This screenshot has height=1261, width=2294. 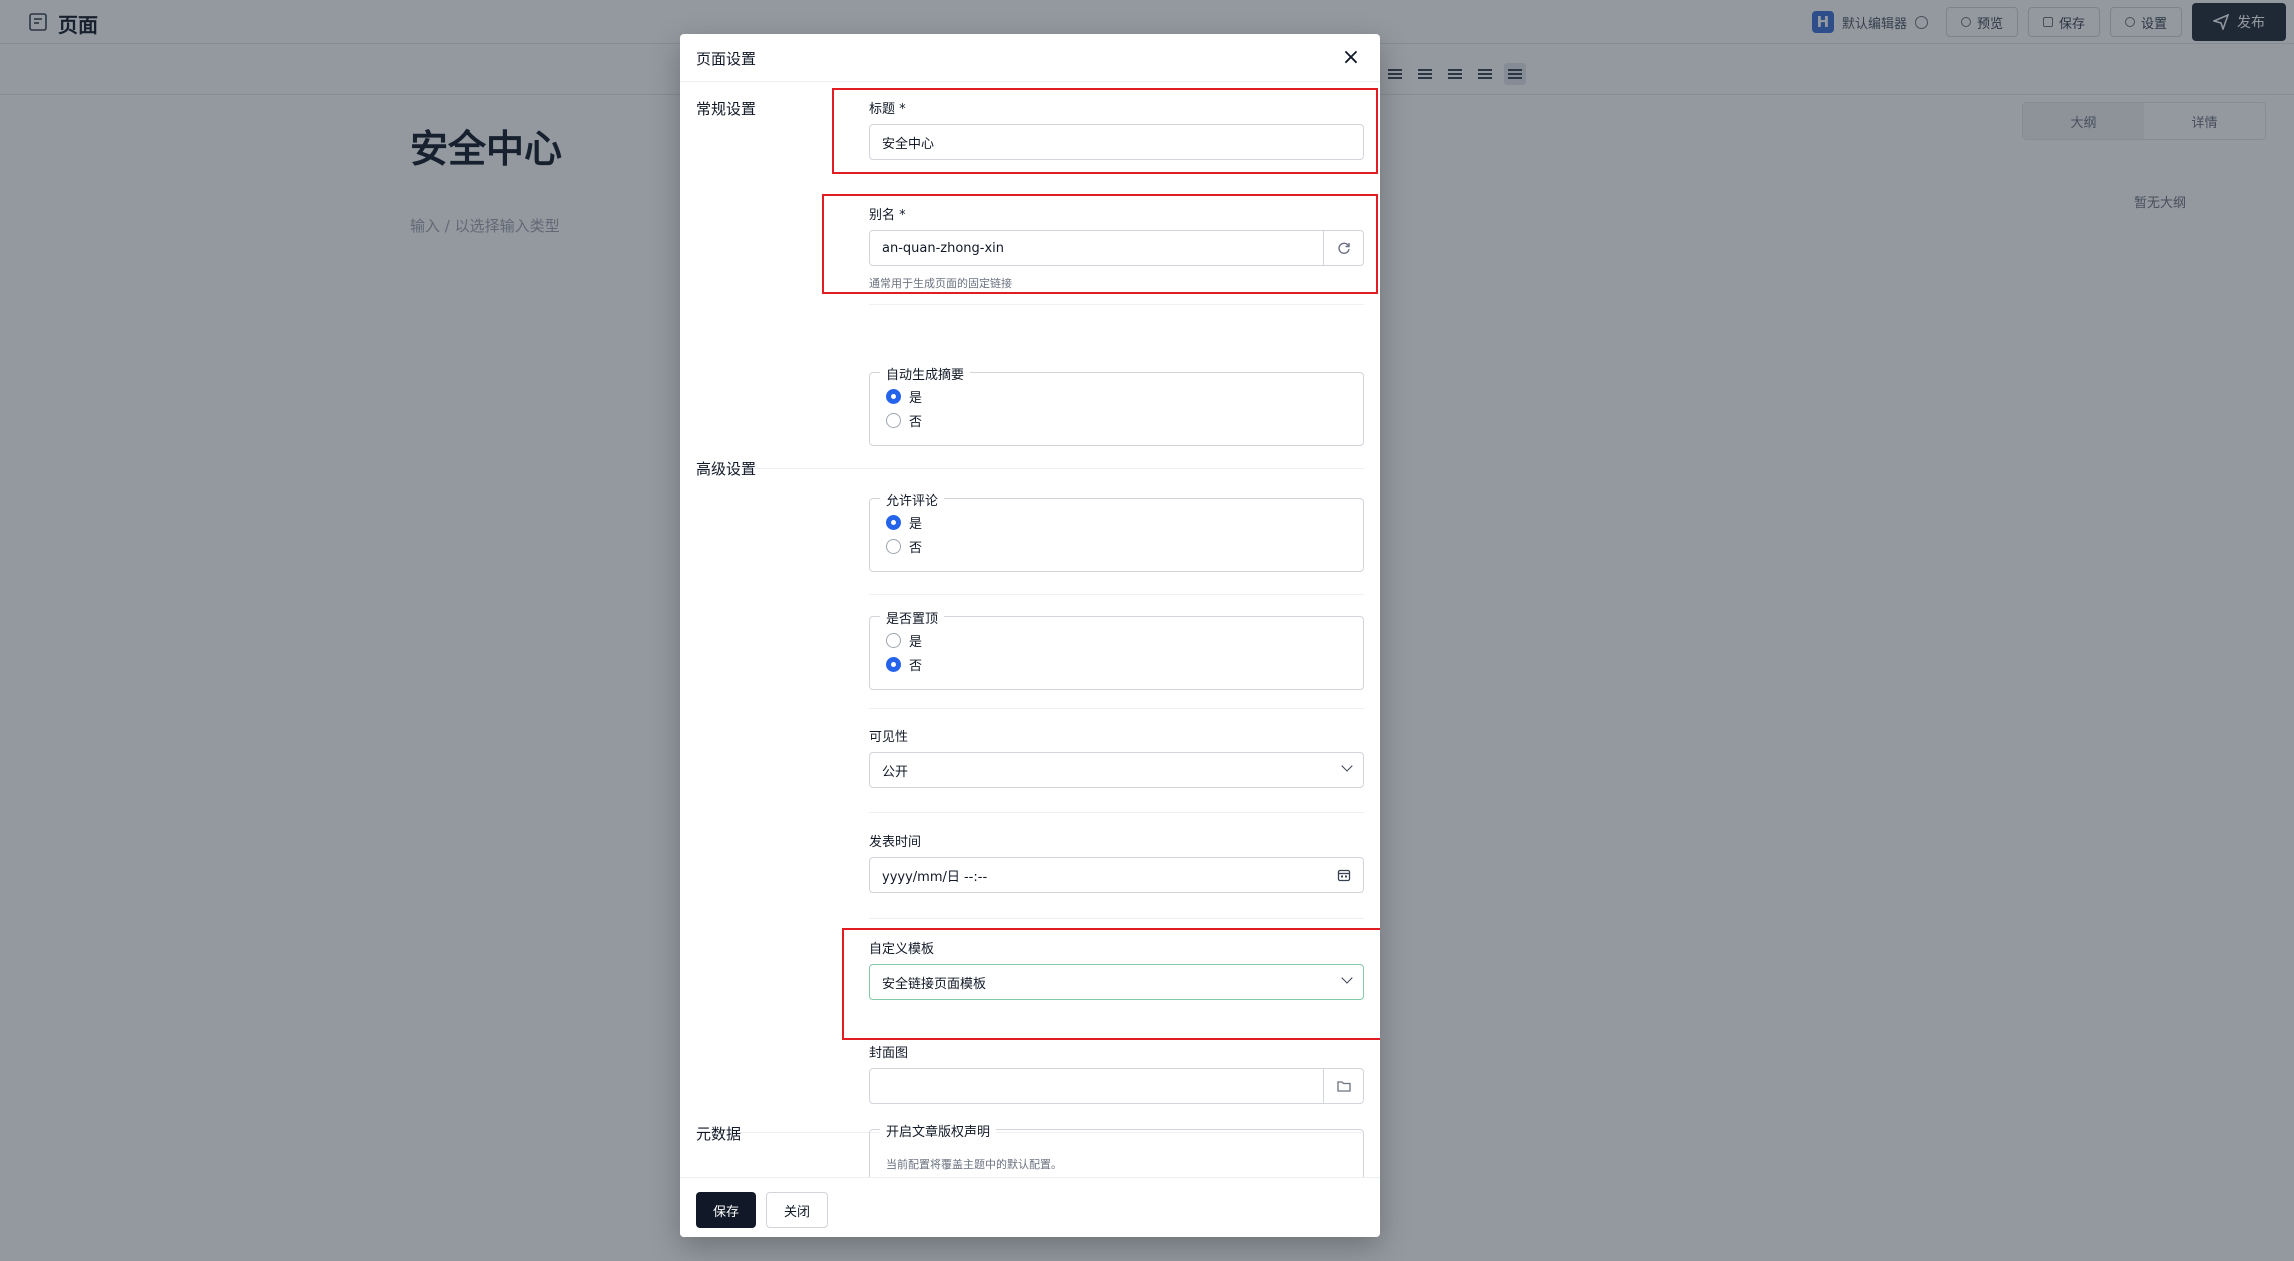 What do you see at coordinates (797, 1210) in the screenshot?
I see `close-button: 关闭` at bounding box center [797, 1210].